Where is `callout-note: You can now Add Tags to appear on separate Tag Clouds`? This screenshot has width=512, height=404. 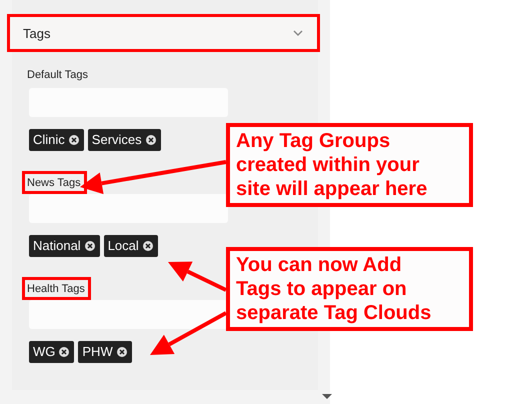 callout-note: You can now Add Tags to appear on separate Tag Clouds is located at coordinates (349, 289).